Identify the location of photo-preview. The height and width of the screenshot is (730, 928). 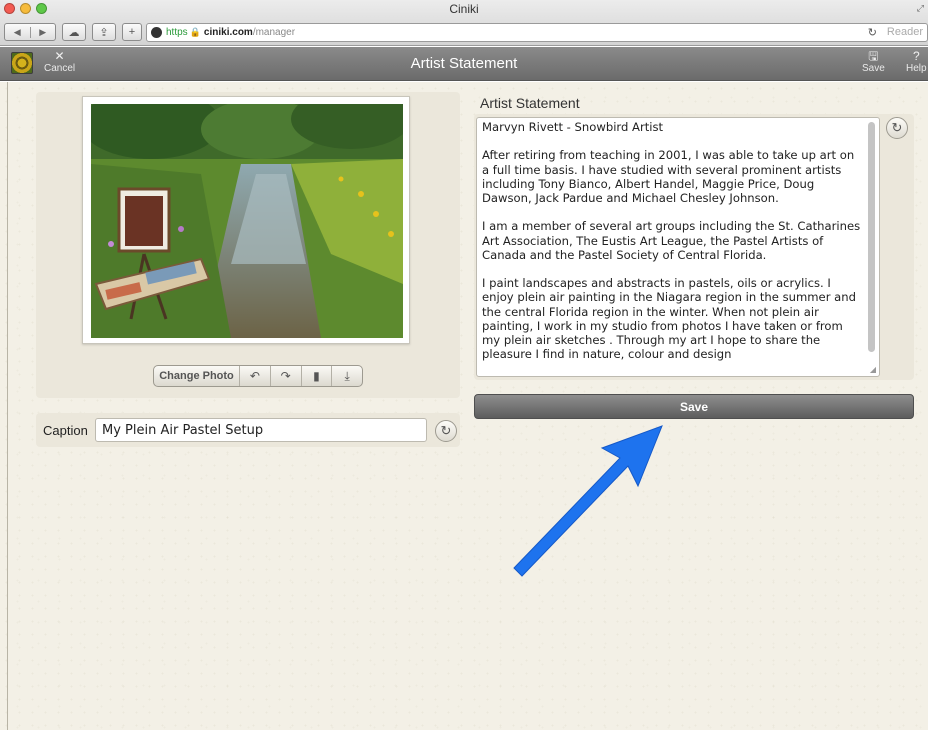
(246, 220).